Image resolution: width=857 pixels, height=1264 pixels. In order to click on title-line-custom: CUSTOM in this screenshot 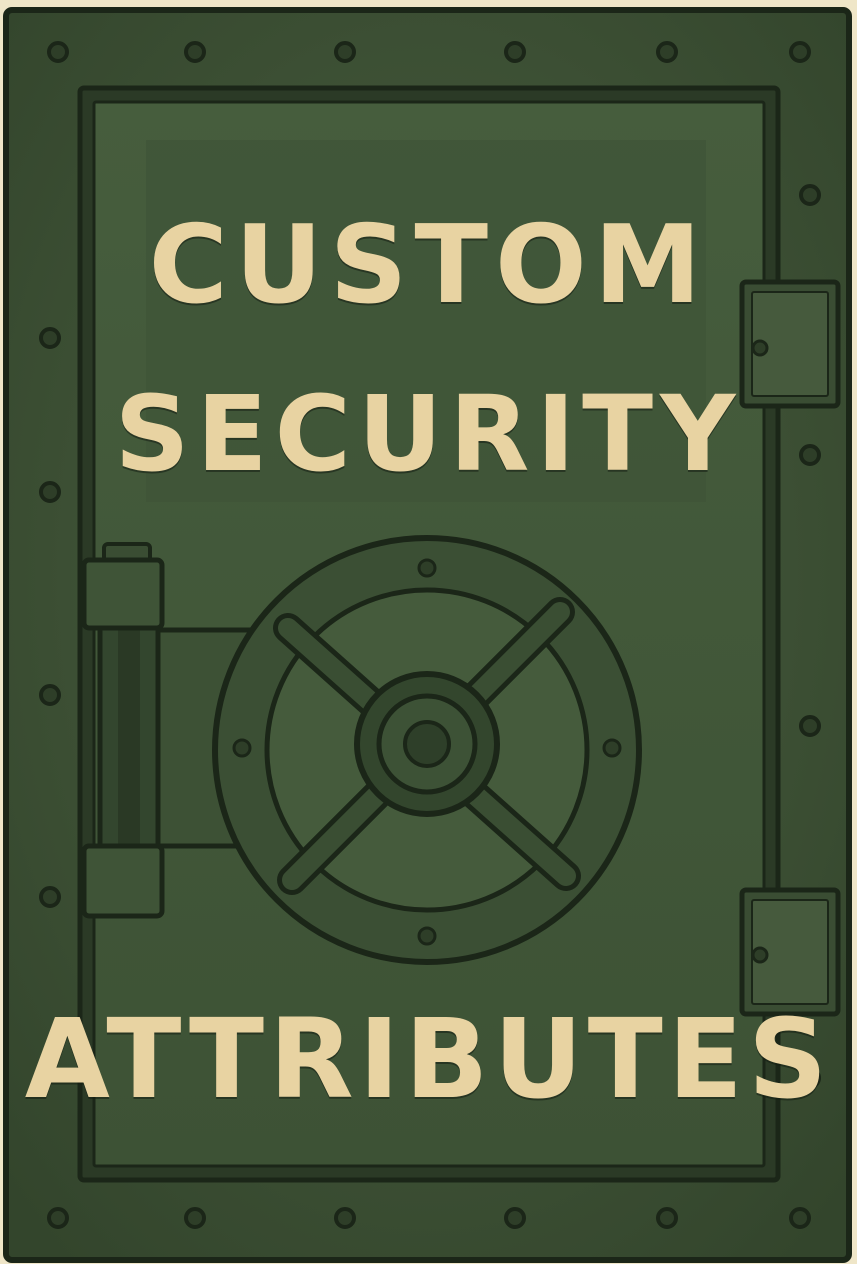, I will do `click(428, 265)`.